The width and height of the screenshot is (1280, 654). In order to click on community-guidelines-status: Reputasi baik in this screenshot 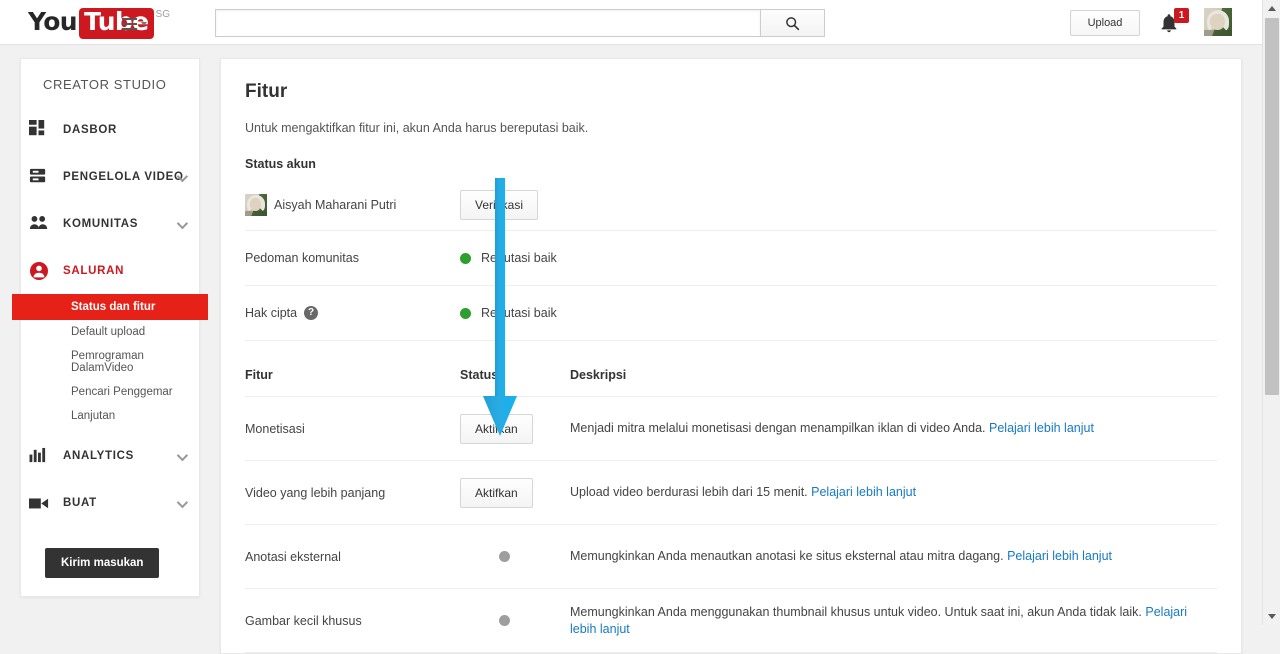, I will do `click(515, 258)`.